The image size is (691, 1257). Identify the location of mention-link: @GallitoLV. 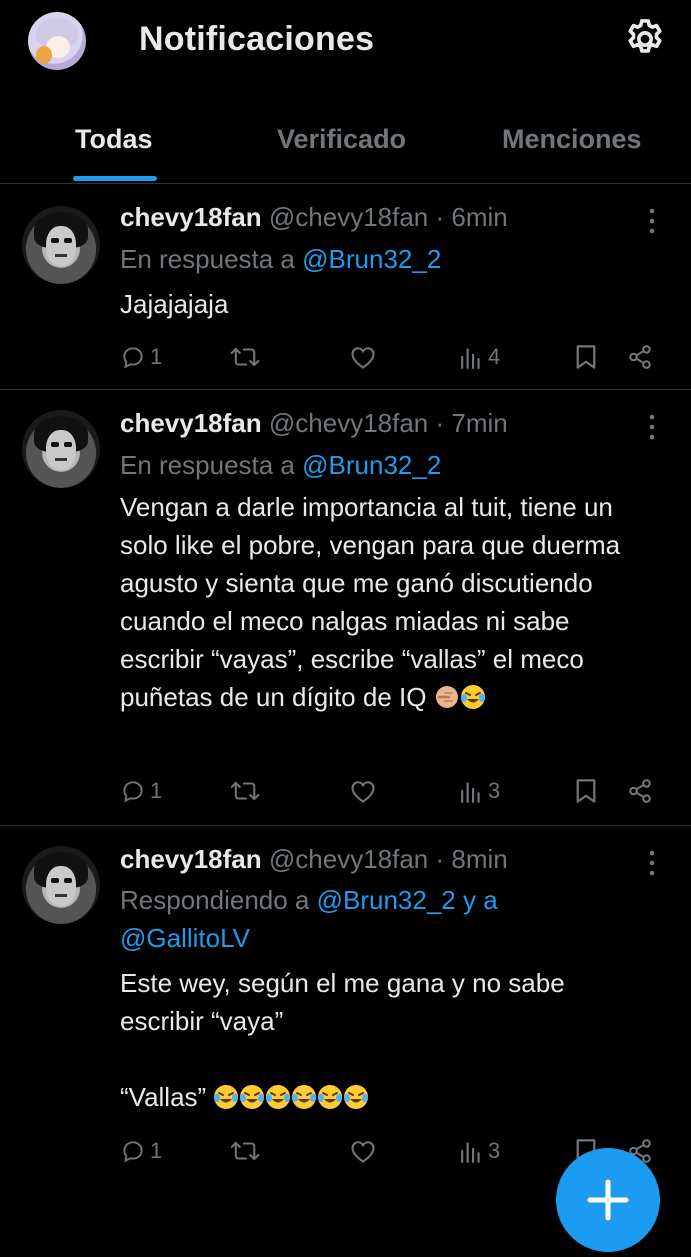
(185, 938).